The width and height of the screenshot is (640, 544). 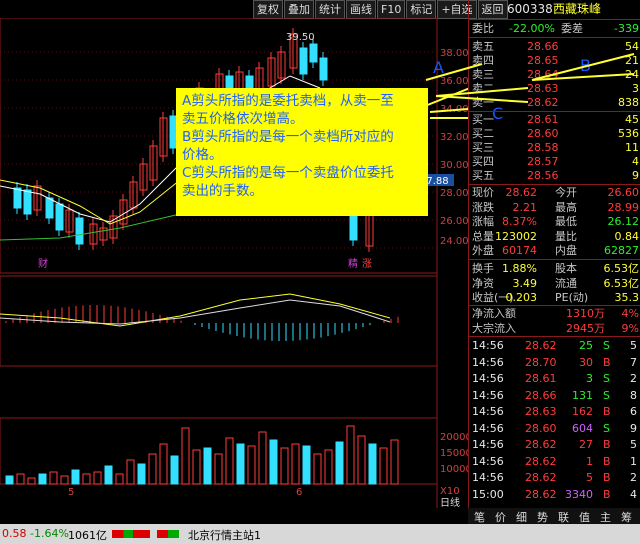 I want to click on capital-flow-row: 大宗流入 2945万 9%, so click(x=555, y=328).